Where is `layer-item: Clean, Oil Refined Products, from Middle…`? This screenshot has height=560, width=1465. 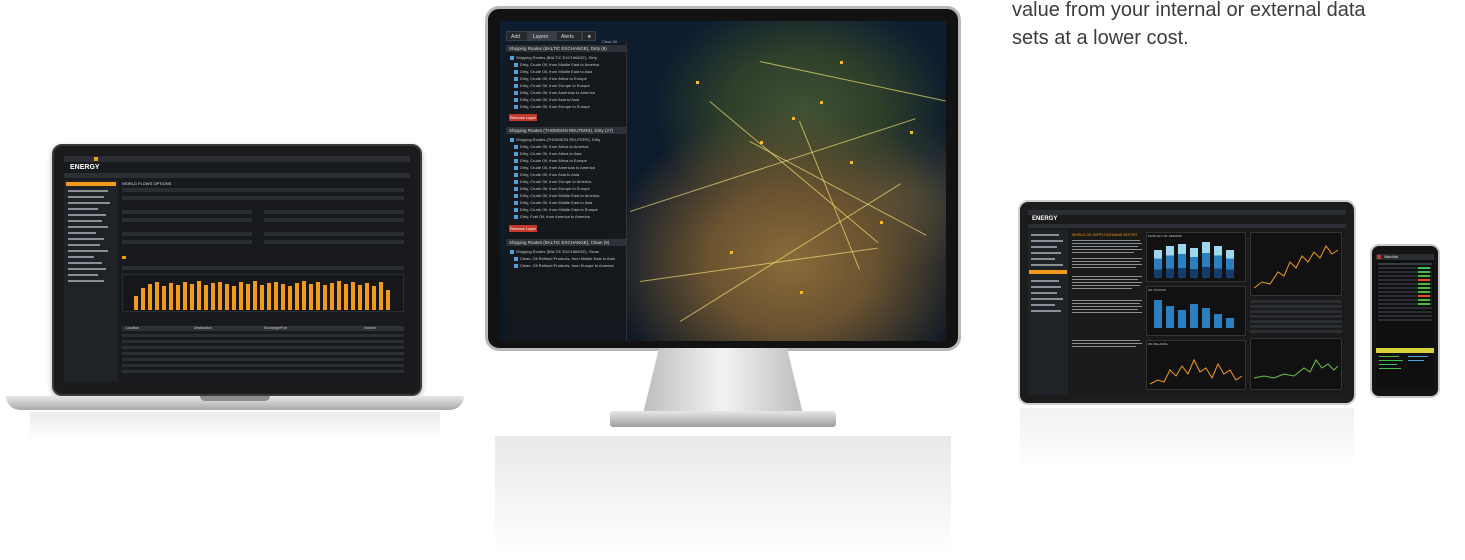
layer-item: Clean, Oil Refined Products, from Middle… is located at coordinates (564, 258).